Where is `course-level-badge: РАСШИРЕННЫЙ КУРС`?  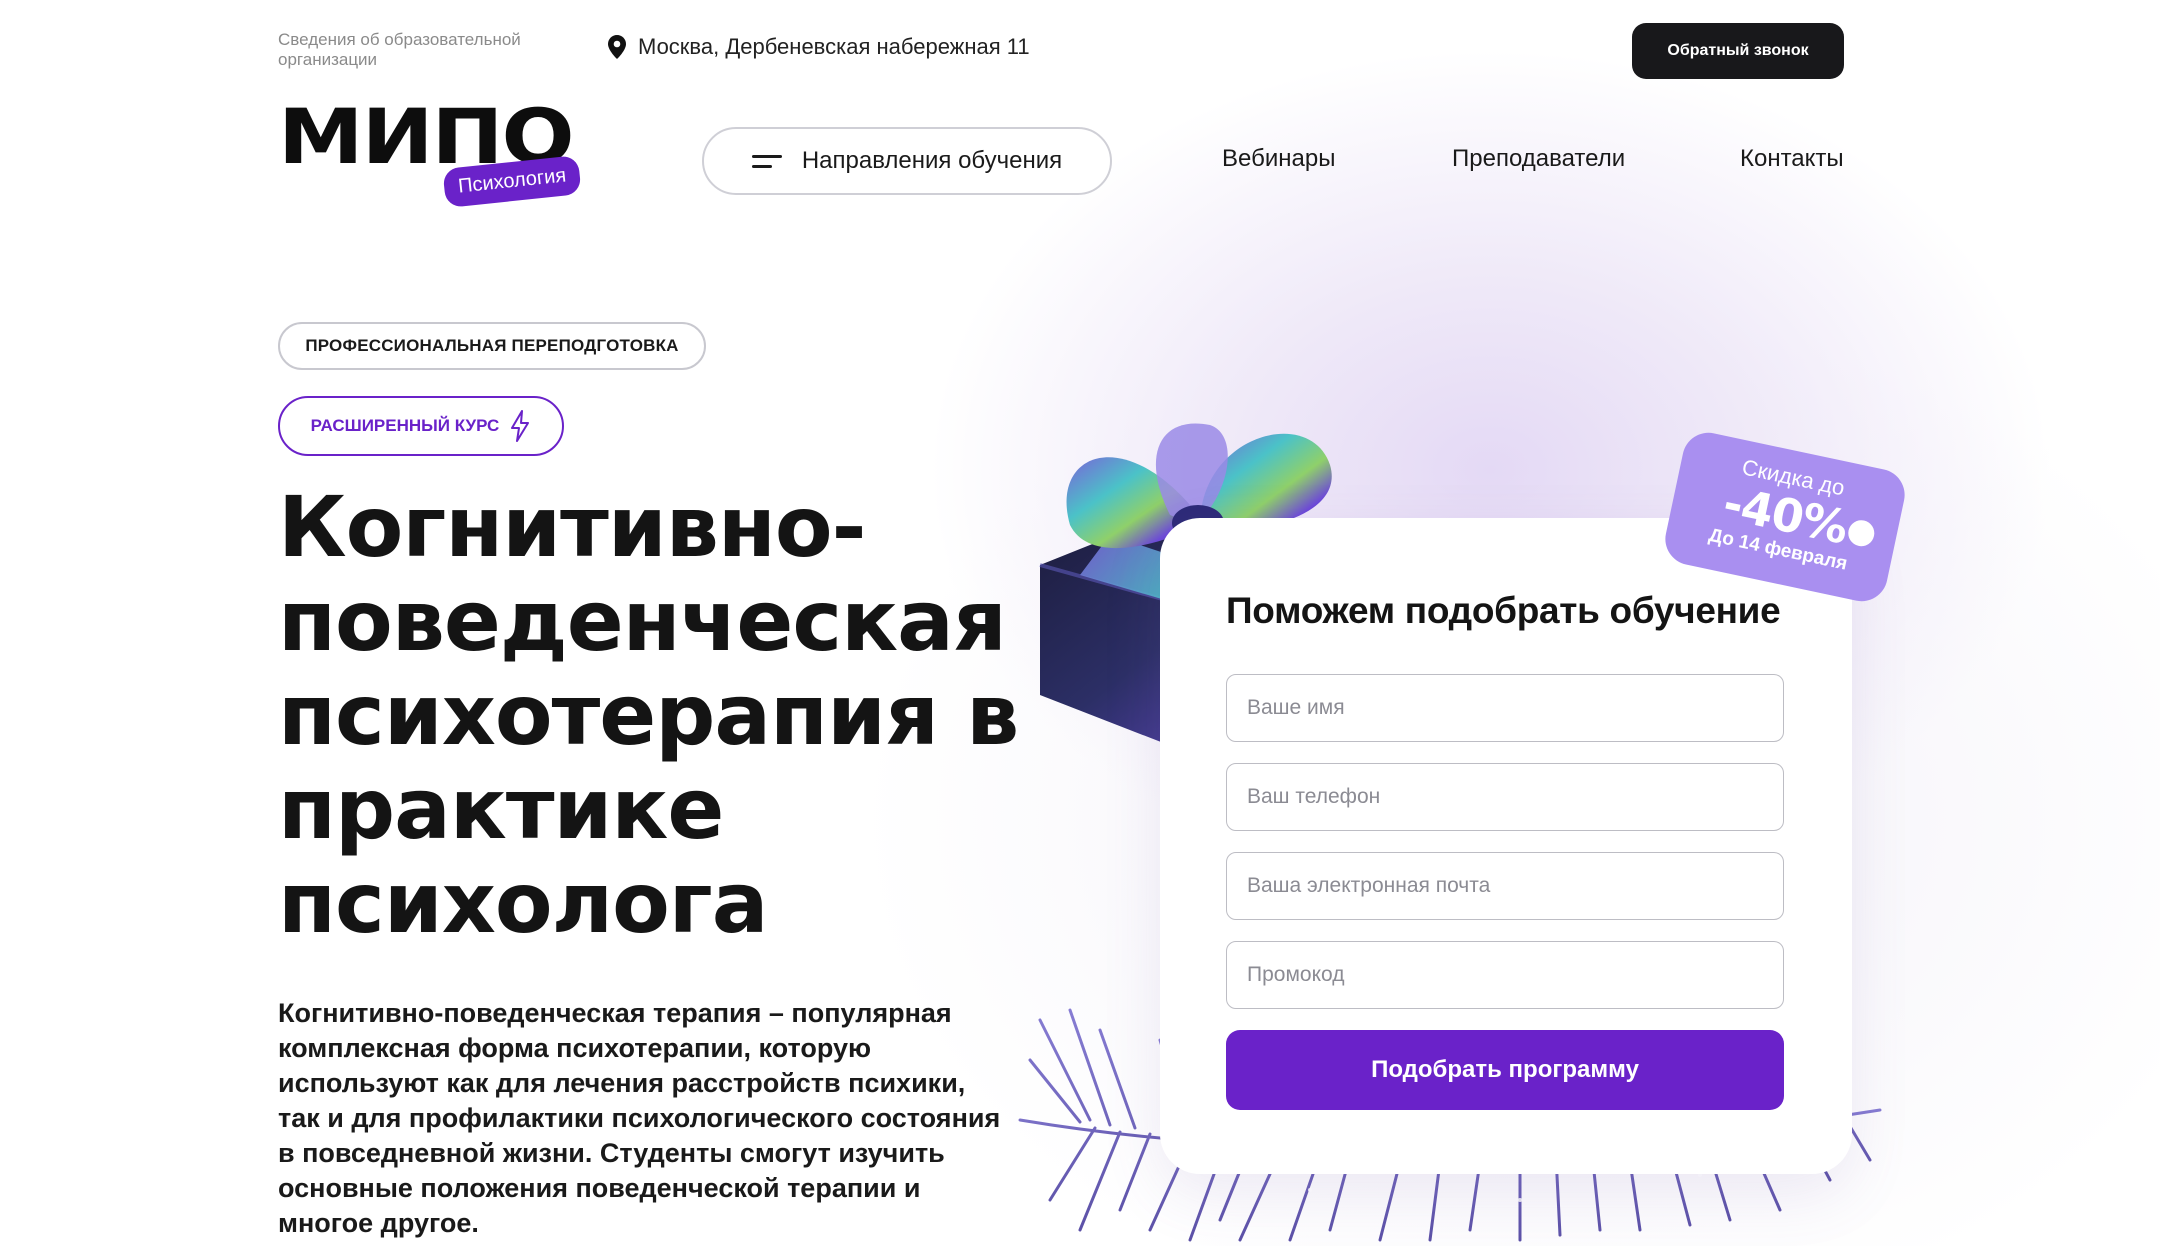 course-level-badge: РАСШИРЕННЫЙ КУРС is located at coordinates (421, 426).